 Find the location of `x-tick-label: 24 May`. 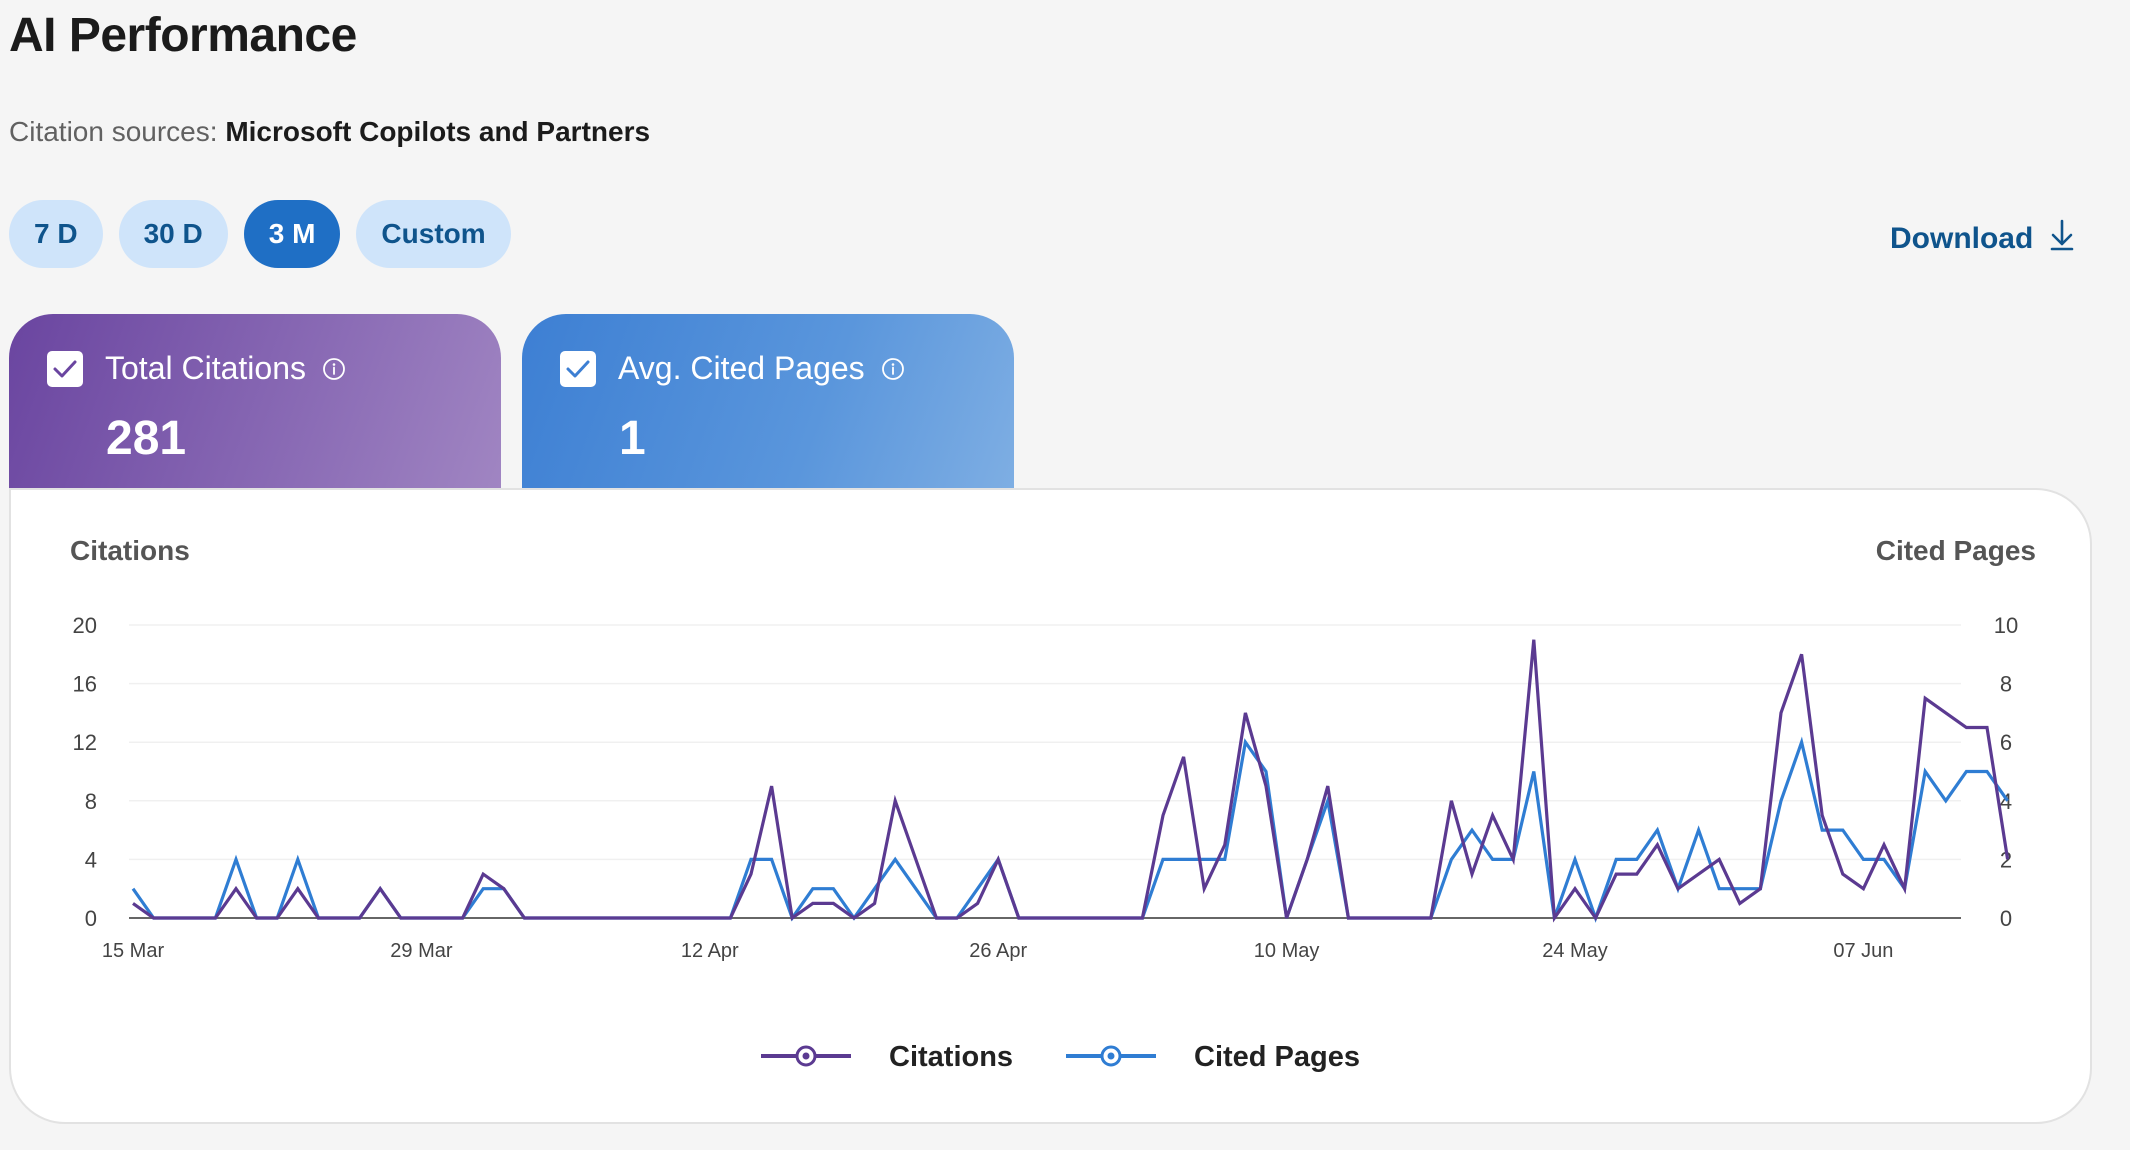

x-tick-label: 24 May is located at coordinates (1575, 951).